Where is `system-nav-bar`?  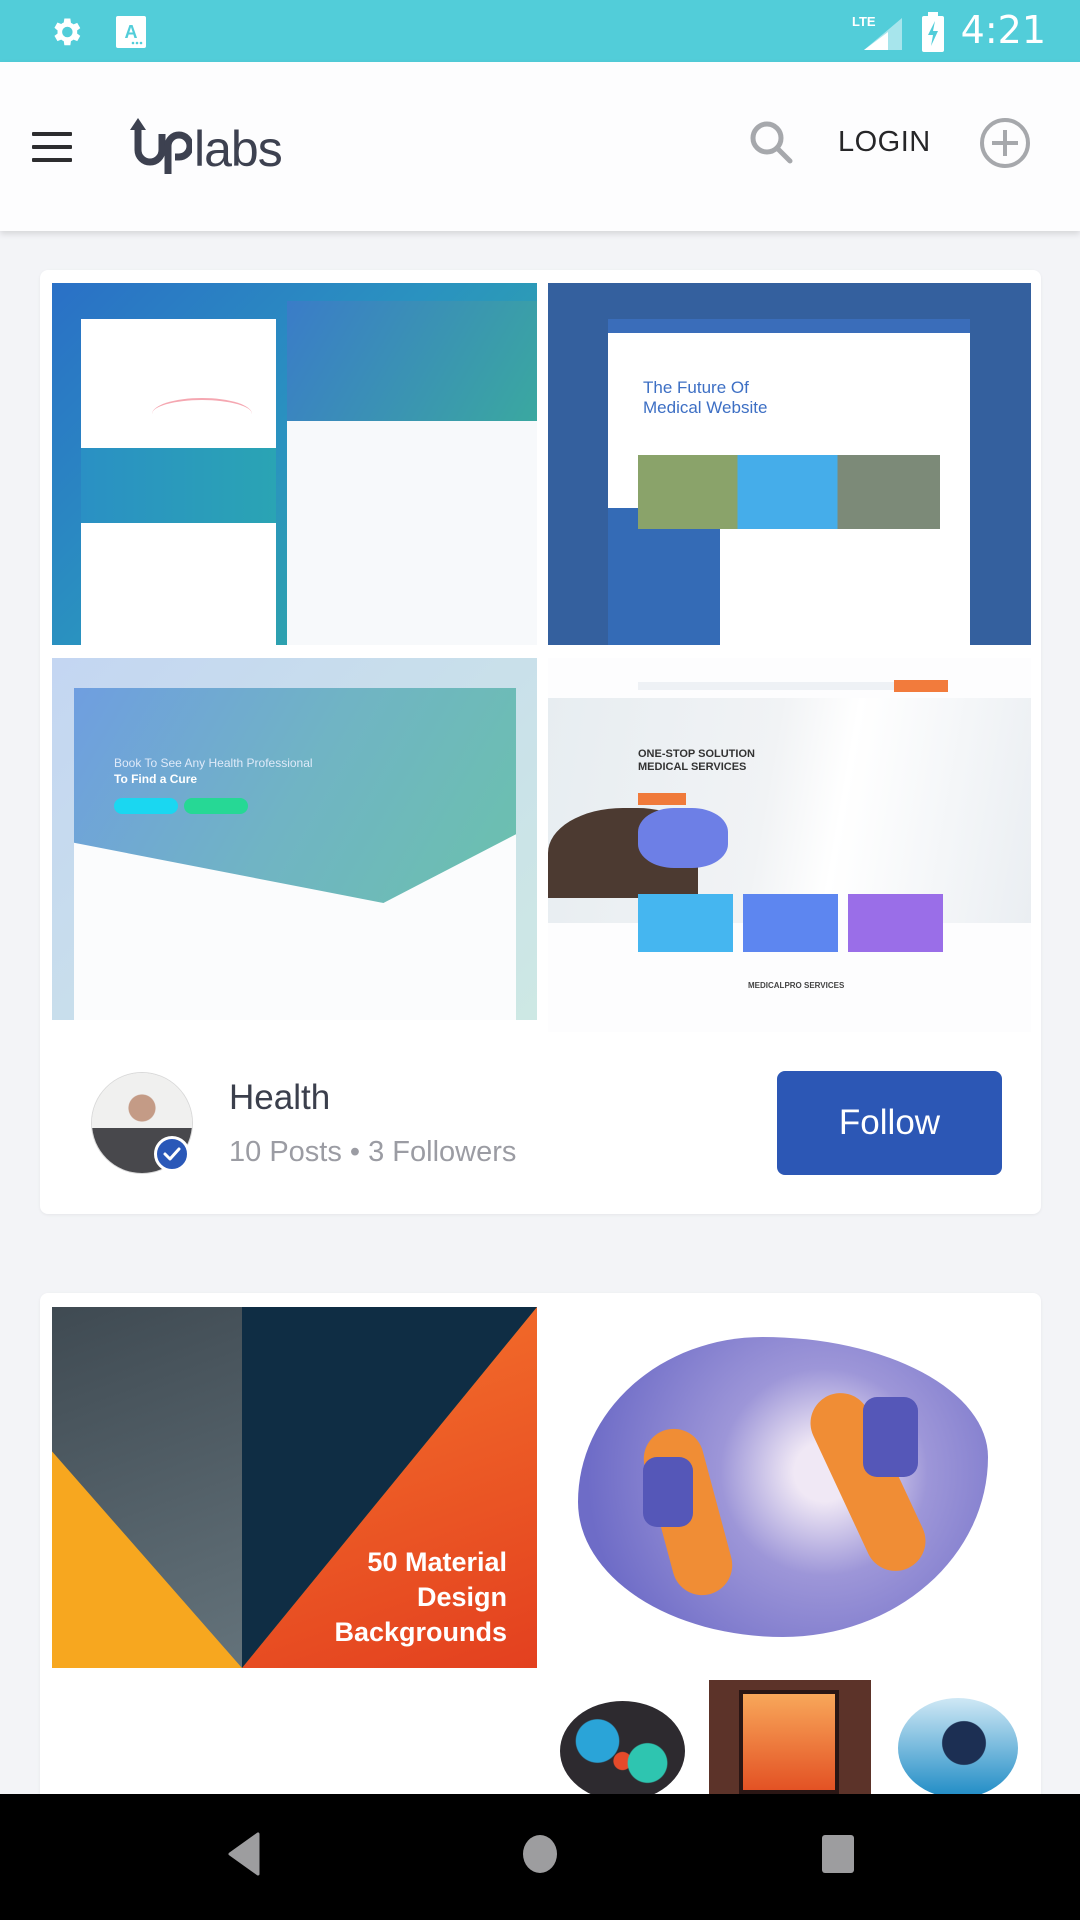 system-nav-bar is located at coordinates (540, 1857).